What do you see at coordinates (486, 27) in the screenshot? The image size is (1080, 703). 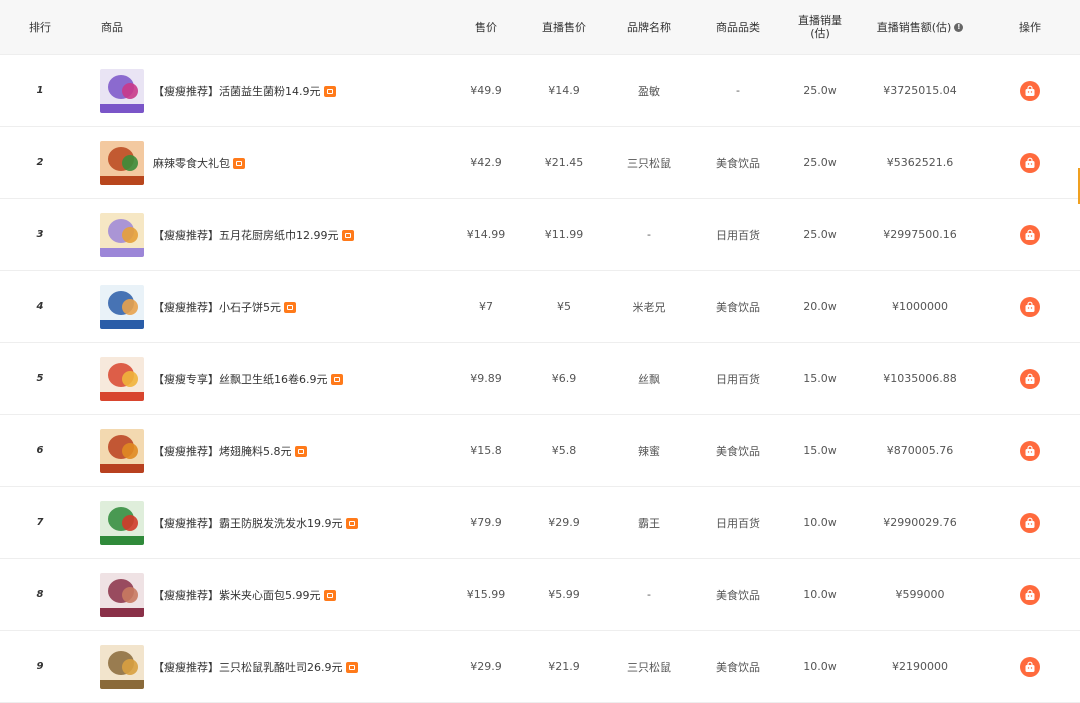 I see `col-price: 售价` at bounding box center [486, 27].